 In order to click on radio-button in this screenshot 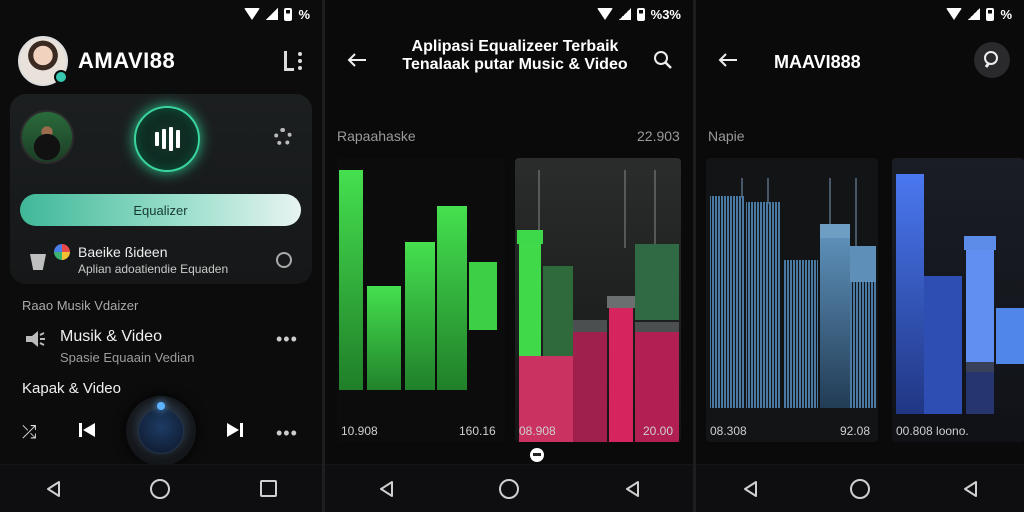, I will do `click(284, 260)`.